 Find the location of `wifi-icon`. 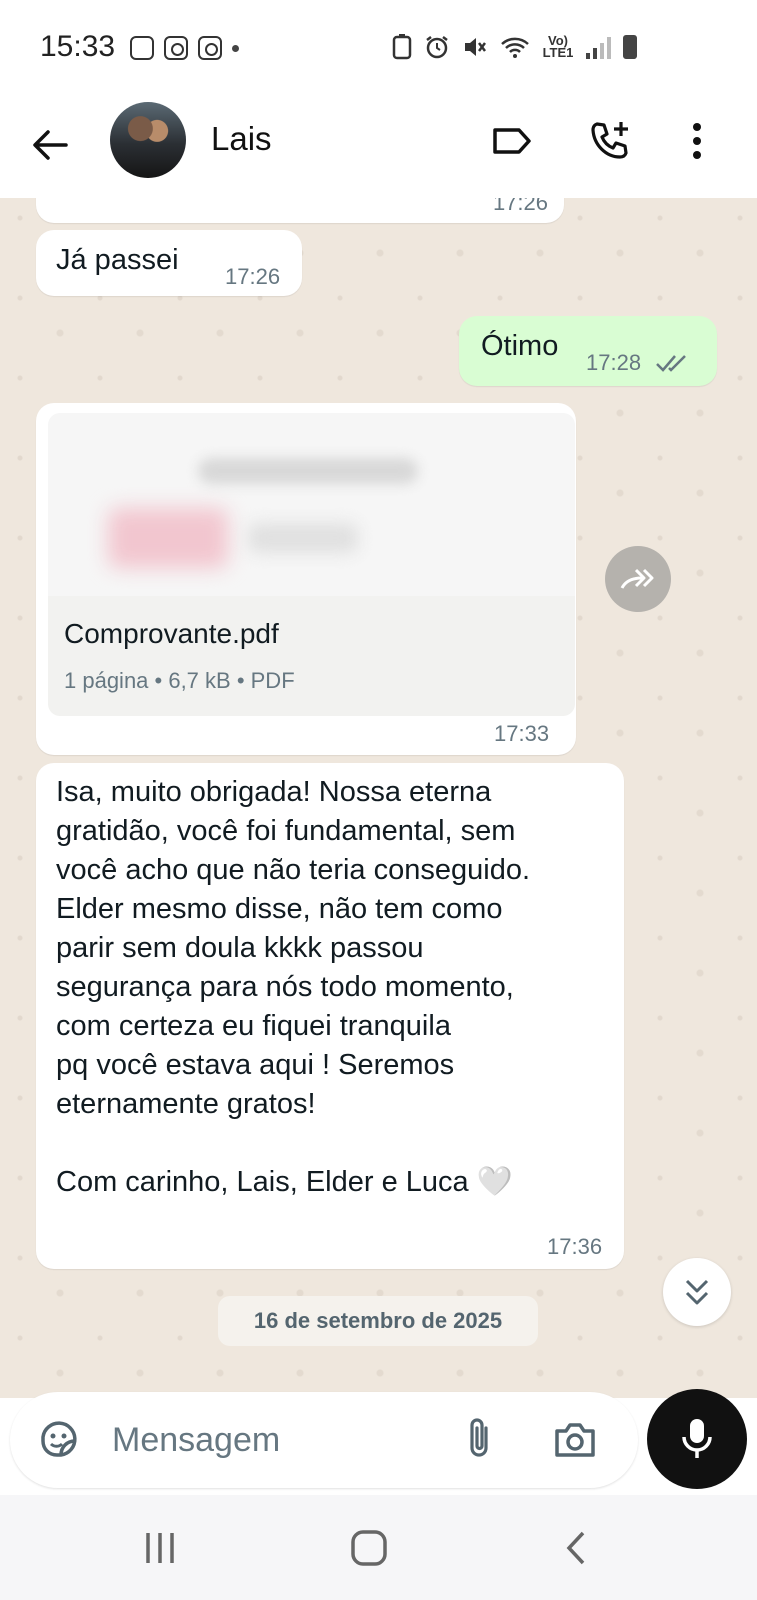

wifi-icon is located at coordinates (515, 47).